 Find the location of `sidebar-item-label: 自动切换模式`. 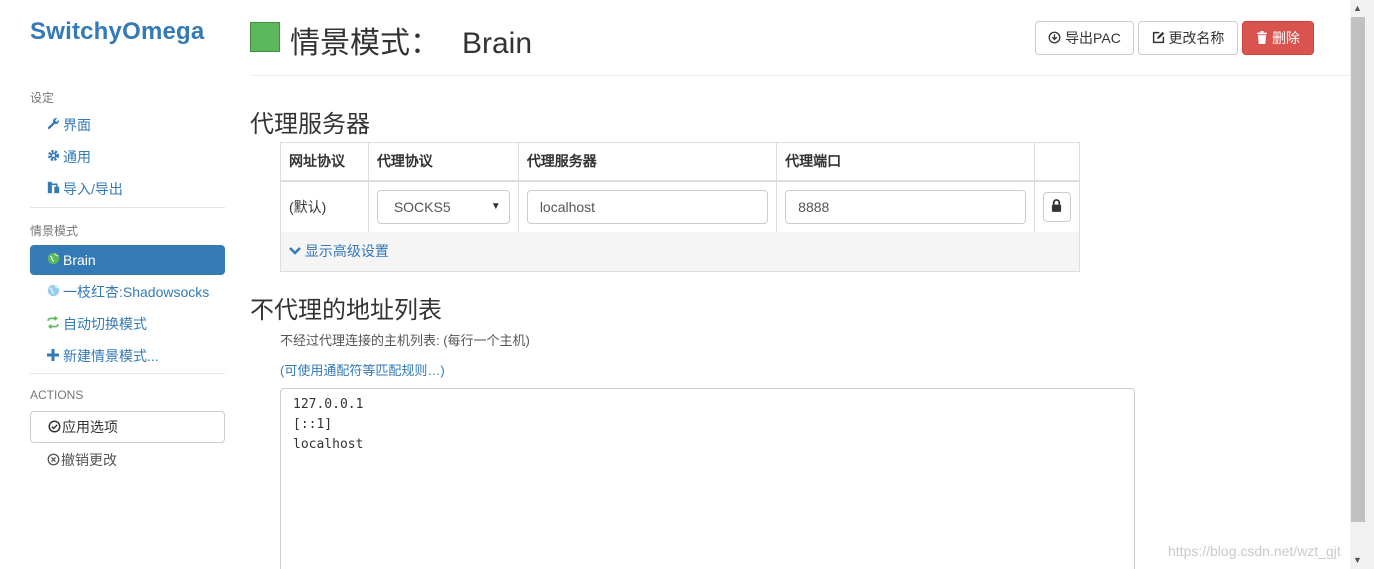

sidebar-item-label: 自动切换模式 is located at coordinates (105, 324).